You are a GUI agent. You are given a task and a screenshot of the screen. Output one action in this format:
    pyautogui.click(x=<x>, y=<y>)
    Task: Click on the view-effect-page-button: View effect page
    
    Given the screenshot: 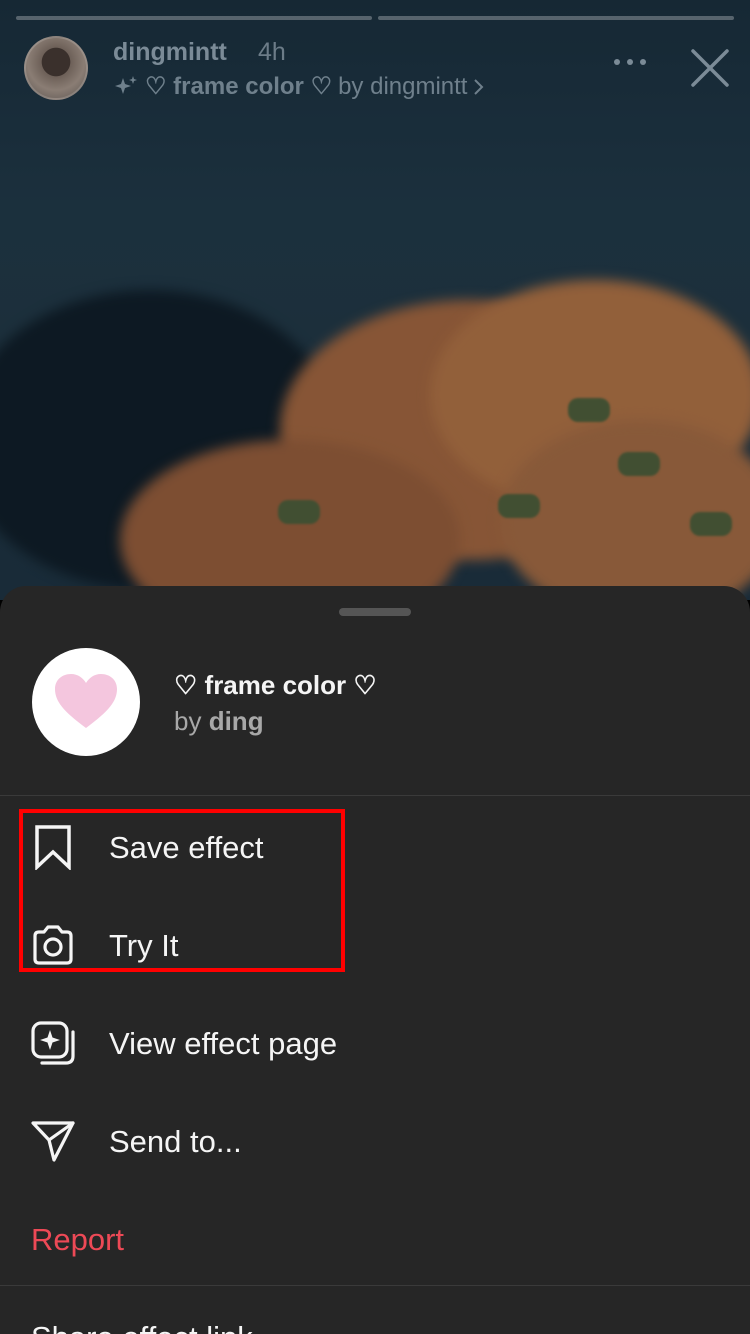 What is the action you would take?
    pyautogui.click(x=375, y=1041)
    